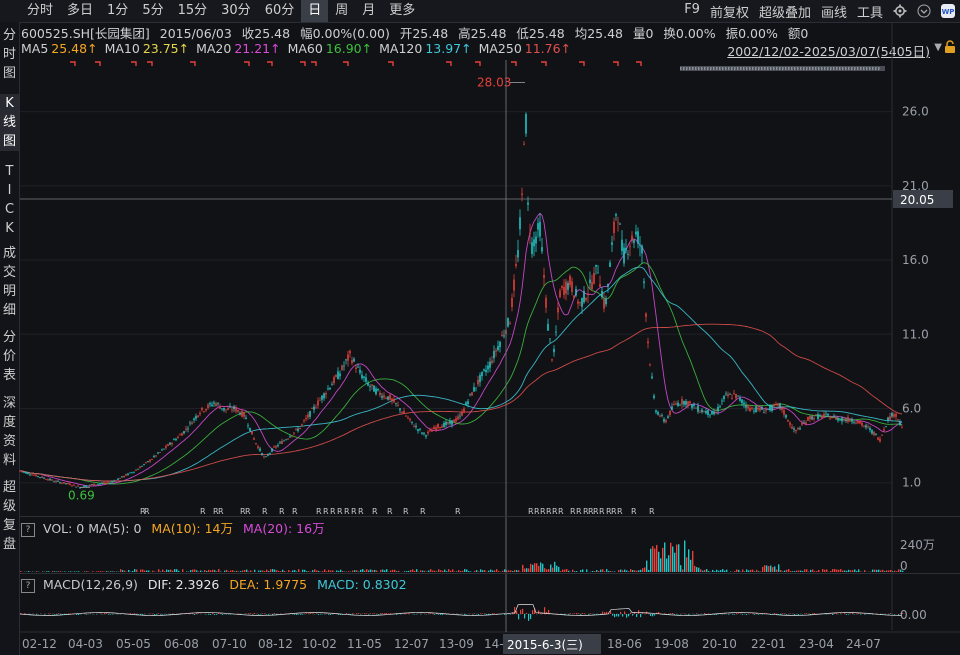  I want to click on vol-axis-label: 240万, so click(917, 545).